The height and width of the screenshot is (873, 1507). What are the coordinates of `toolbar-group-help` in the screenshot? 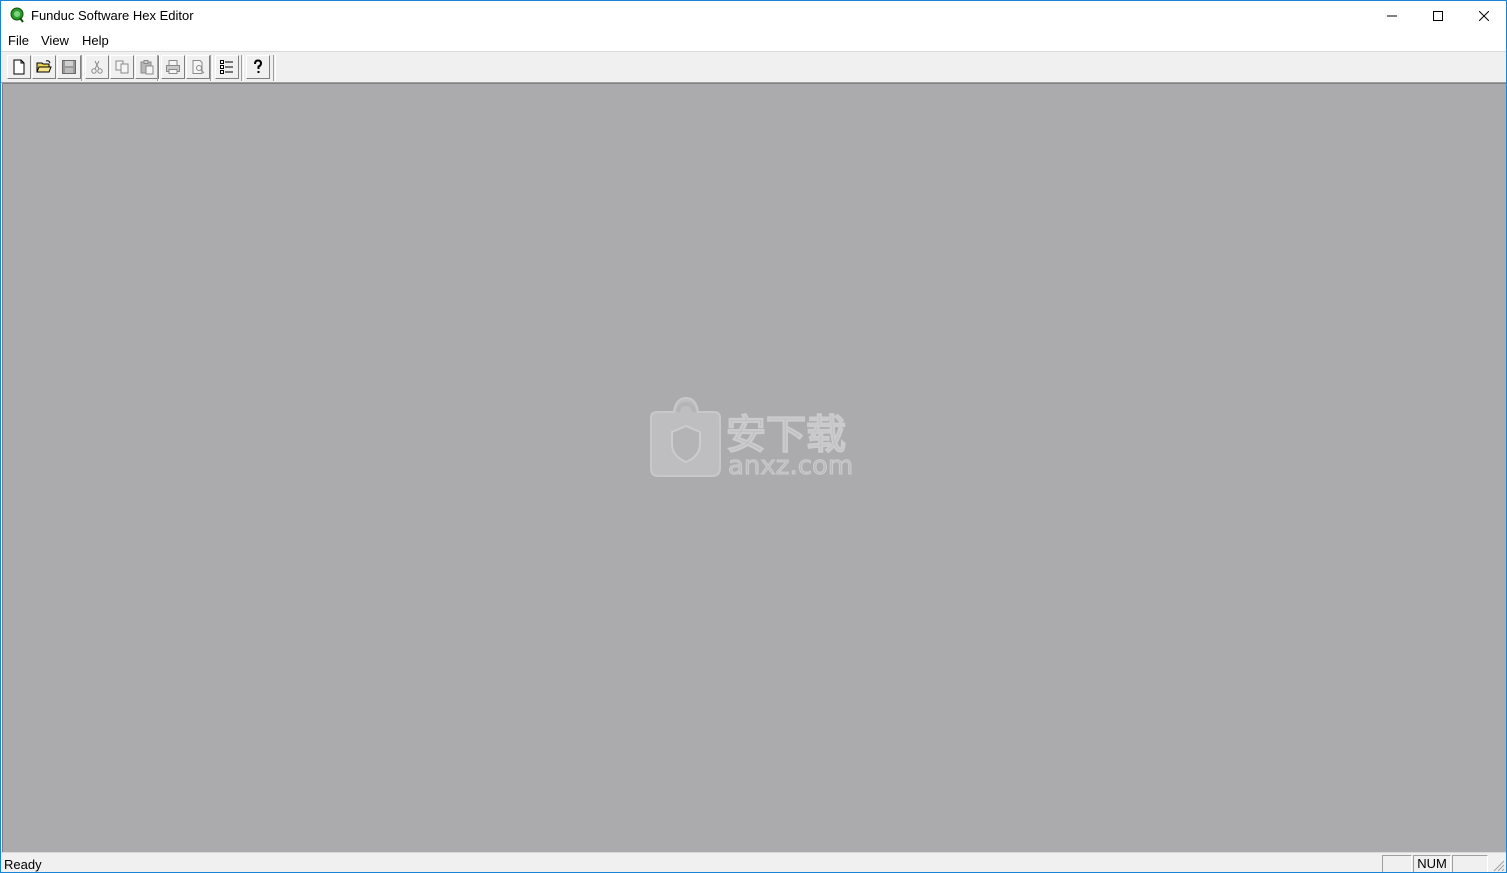 It's located at (258, 67).